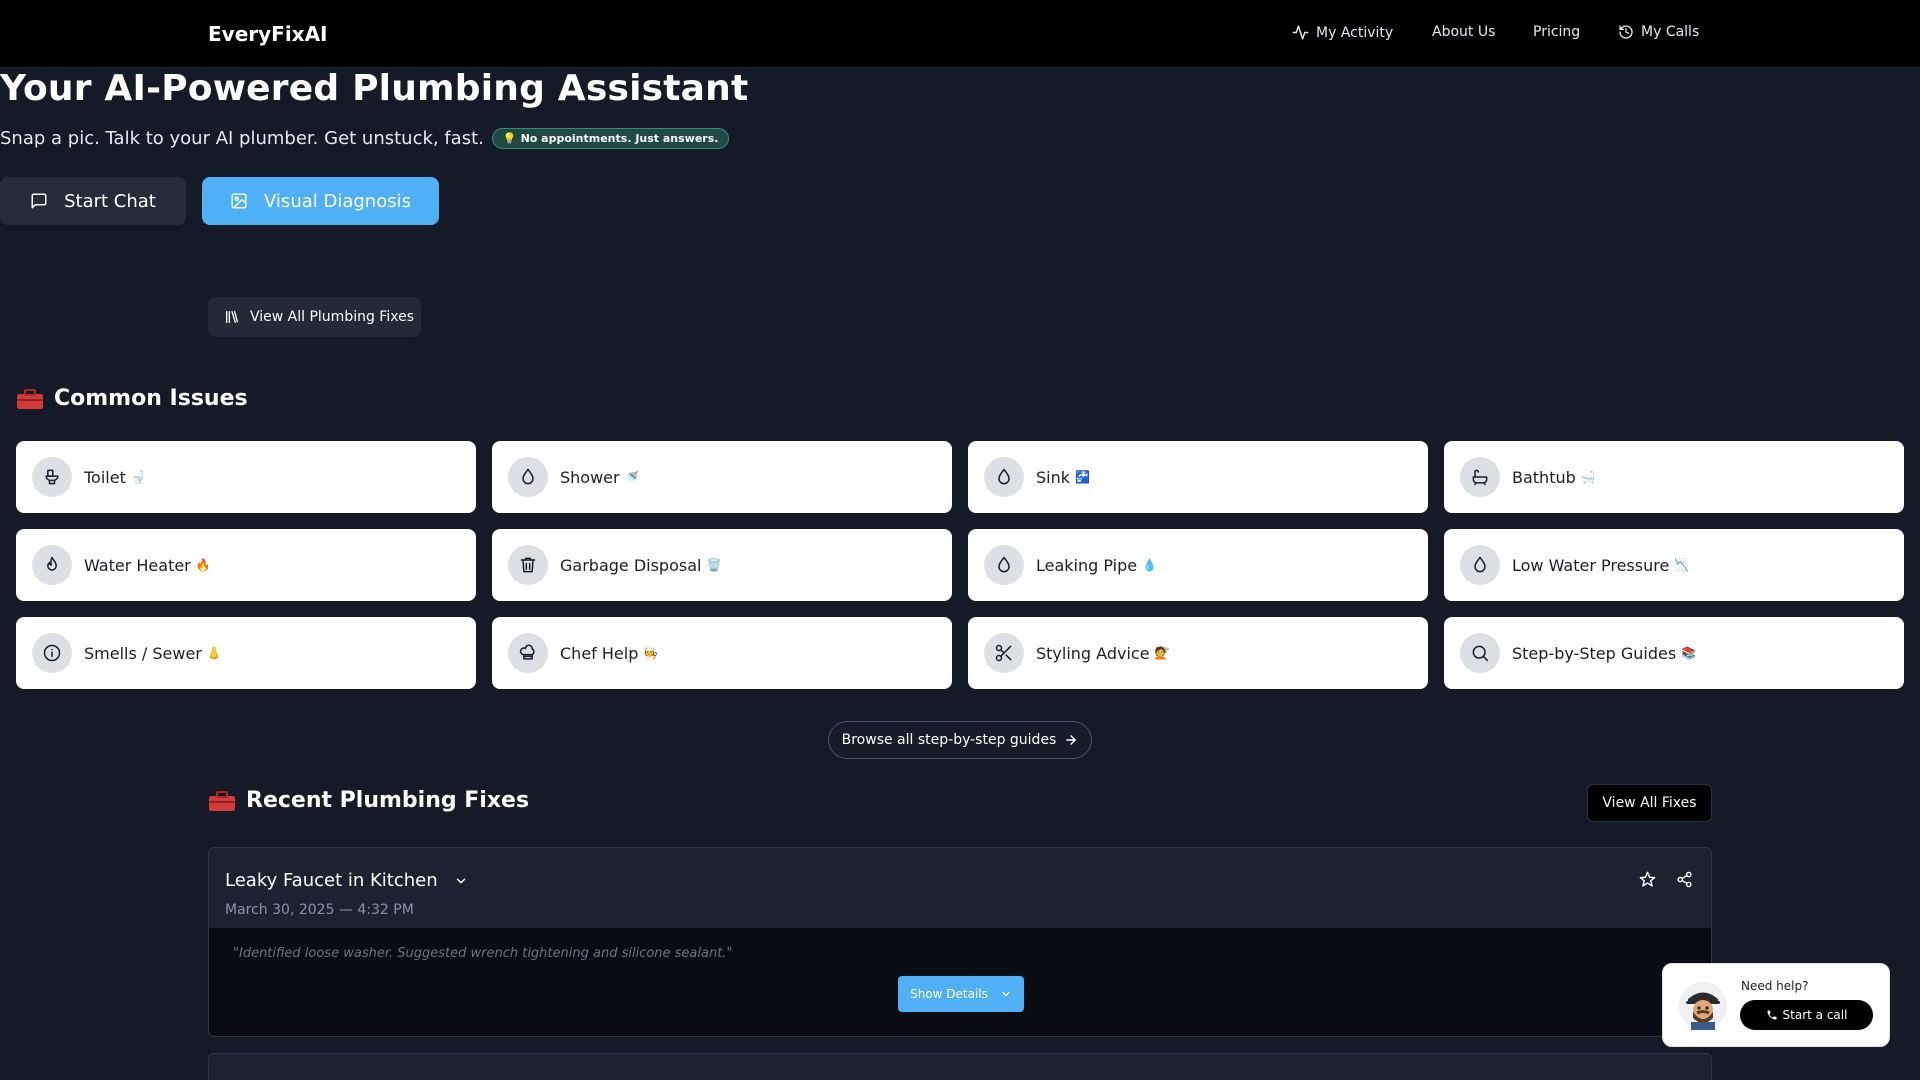  I want to click on issue-label: Leaking Pipe 💧, so click(1096, 565).